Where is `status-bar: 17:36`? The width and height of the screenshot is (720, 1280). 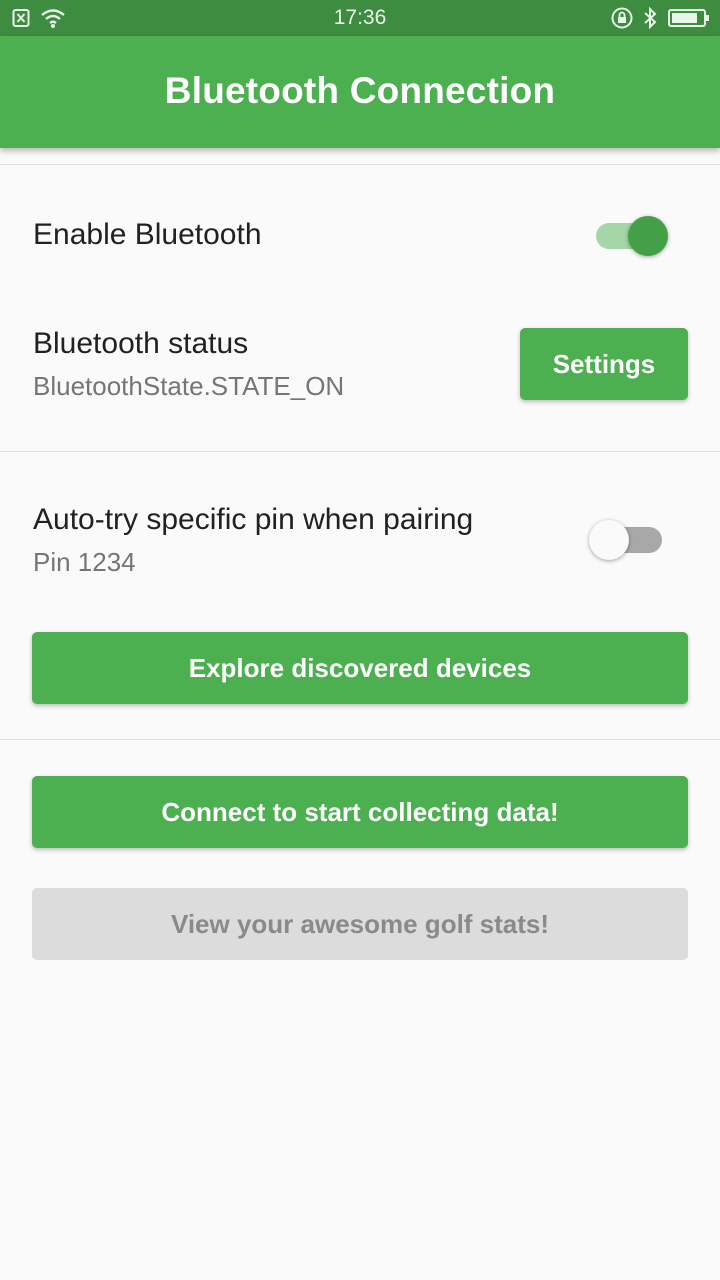 status-bar: 17:36 is located at coordinates (360, 18).